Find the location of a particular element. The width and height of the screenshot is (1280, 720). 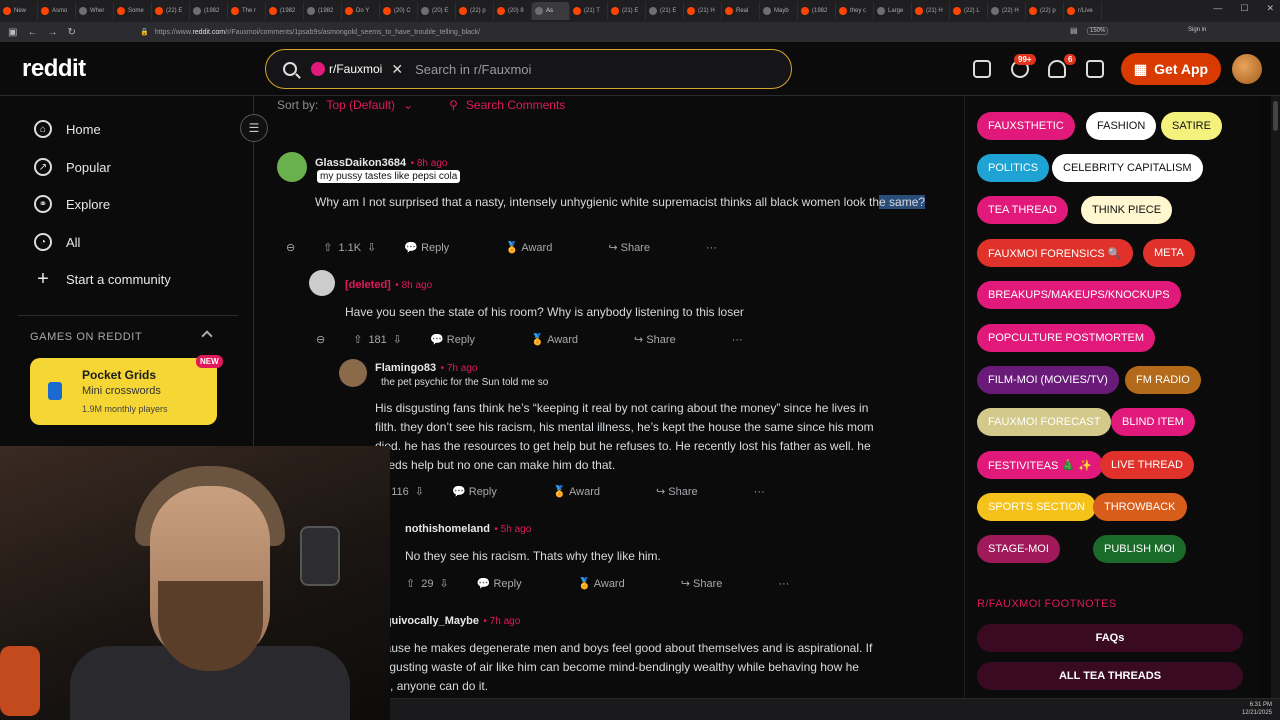

forward-icon: → is located at coordinates (52, 32).